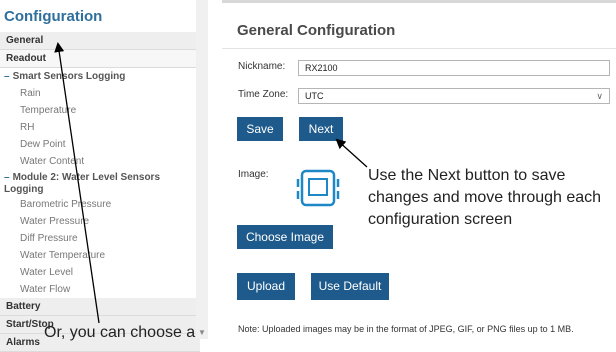  What do you see at coordinates (25, 40) in the screenshot?
I see `sidebar-item-label: General` at bounding box center [25, 40].